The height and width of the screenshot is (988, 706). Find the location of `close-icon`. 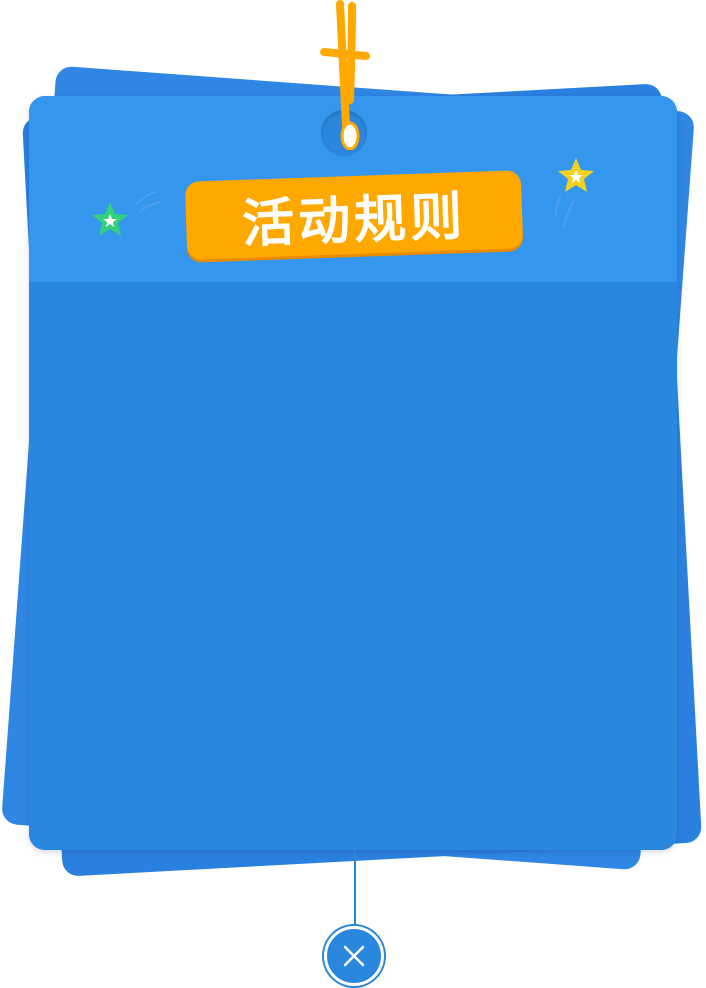

close-icon is located at coordinates (354, 956).